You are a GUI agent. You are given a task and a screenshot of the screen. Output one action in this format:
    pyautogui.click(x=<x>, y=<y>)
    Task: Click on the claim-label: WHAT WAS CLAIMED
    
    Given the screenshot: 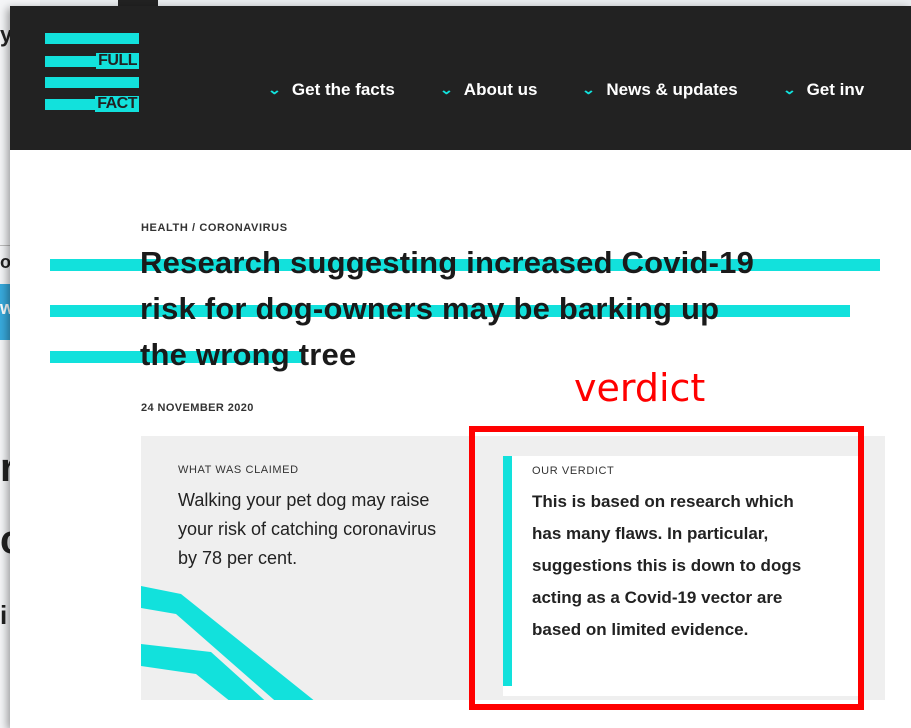 What is the action you would take?
    pyautogui.click(x=238, y=470)
    